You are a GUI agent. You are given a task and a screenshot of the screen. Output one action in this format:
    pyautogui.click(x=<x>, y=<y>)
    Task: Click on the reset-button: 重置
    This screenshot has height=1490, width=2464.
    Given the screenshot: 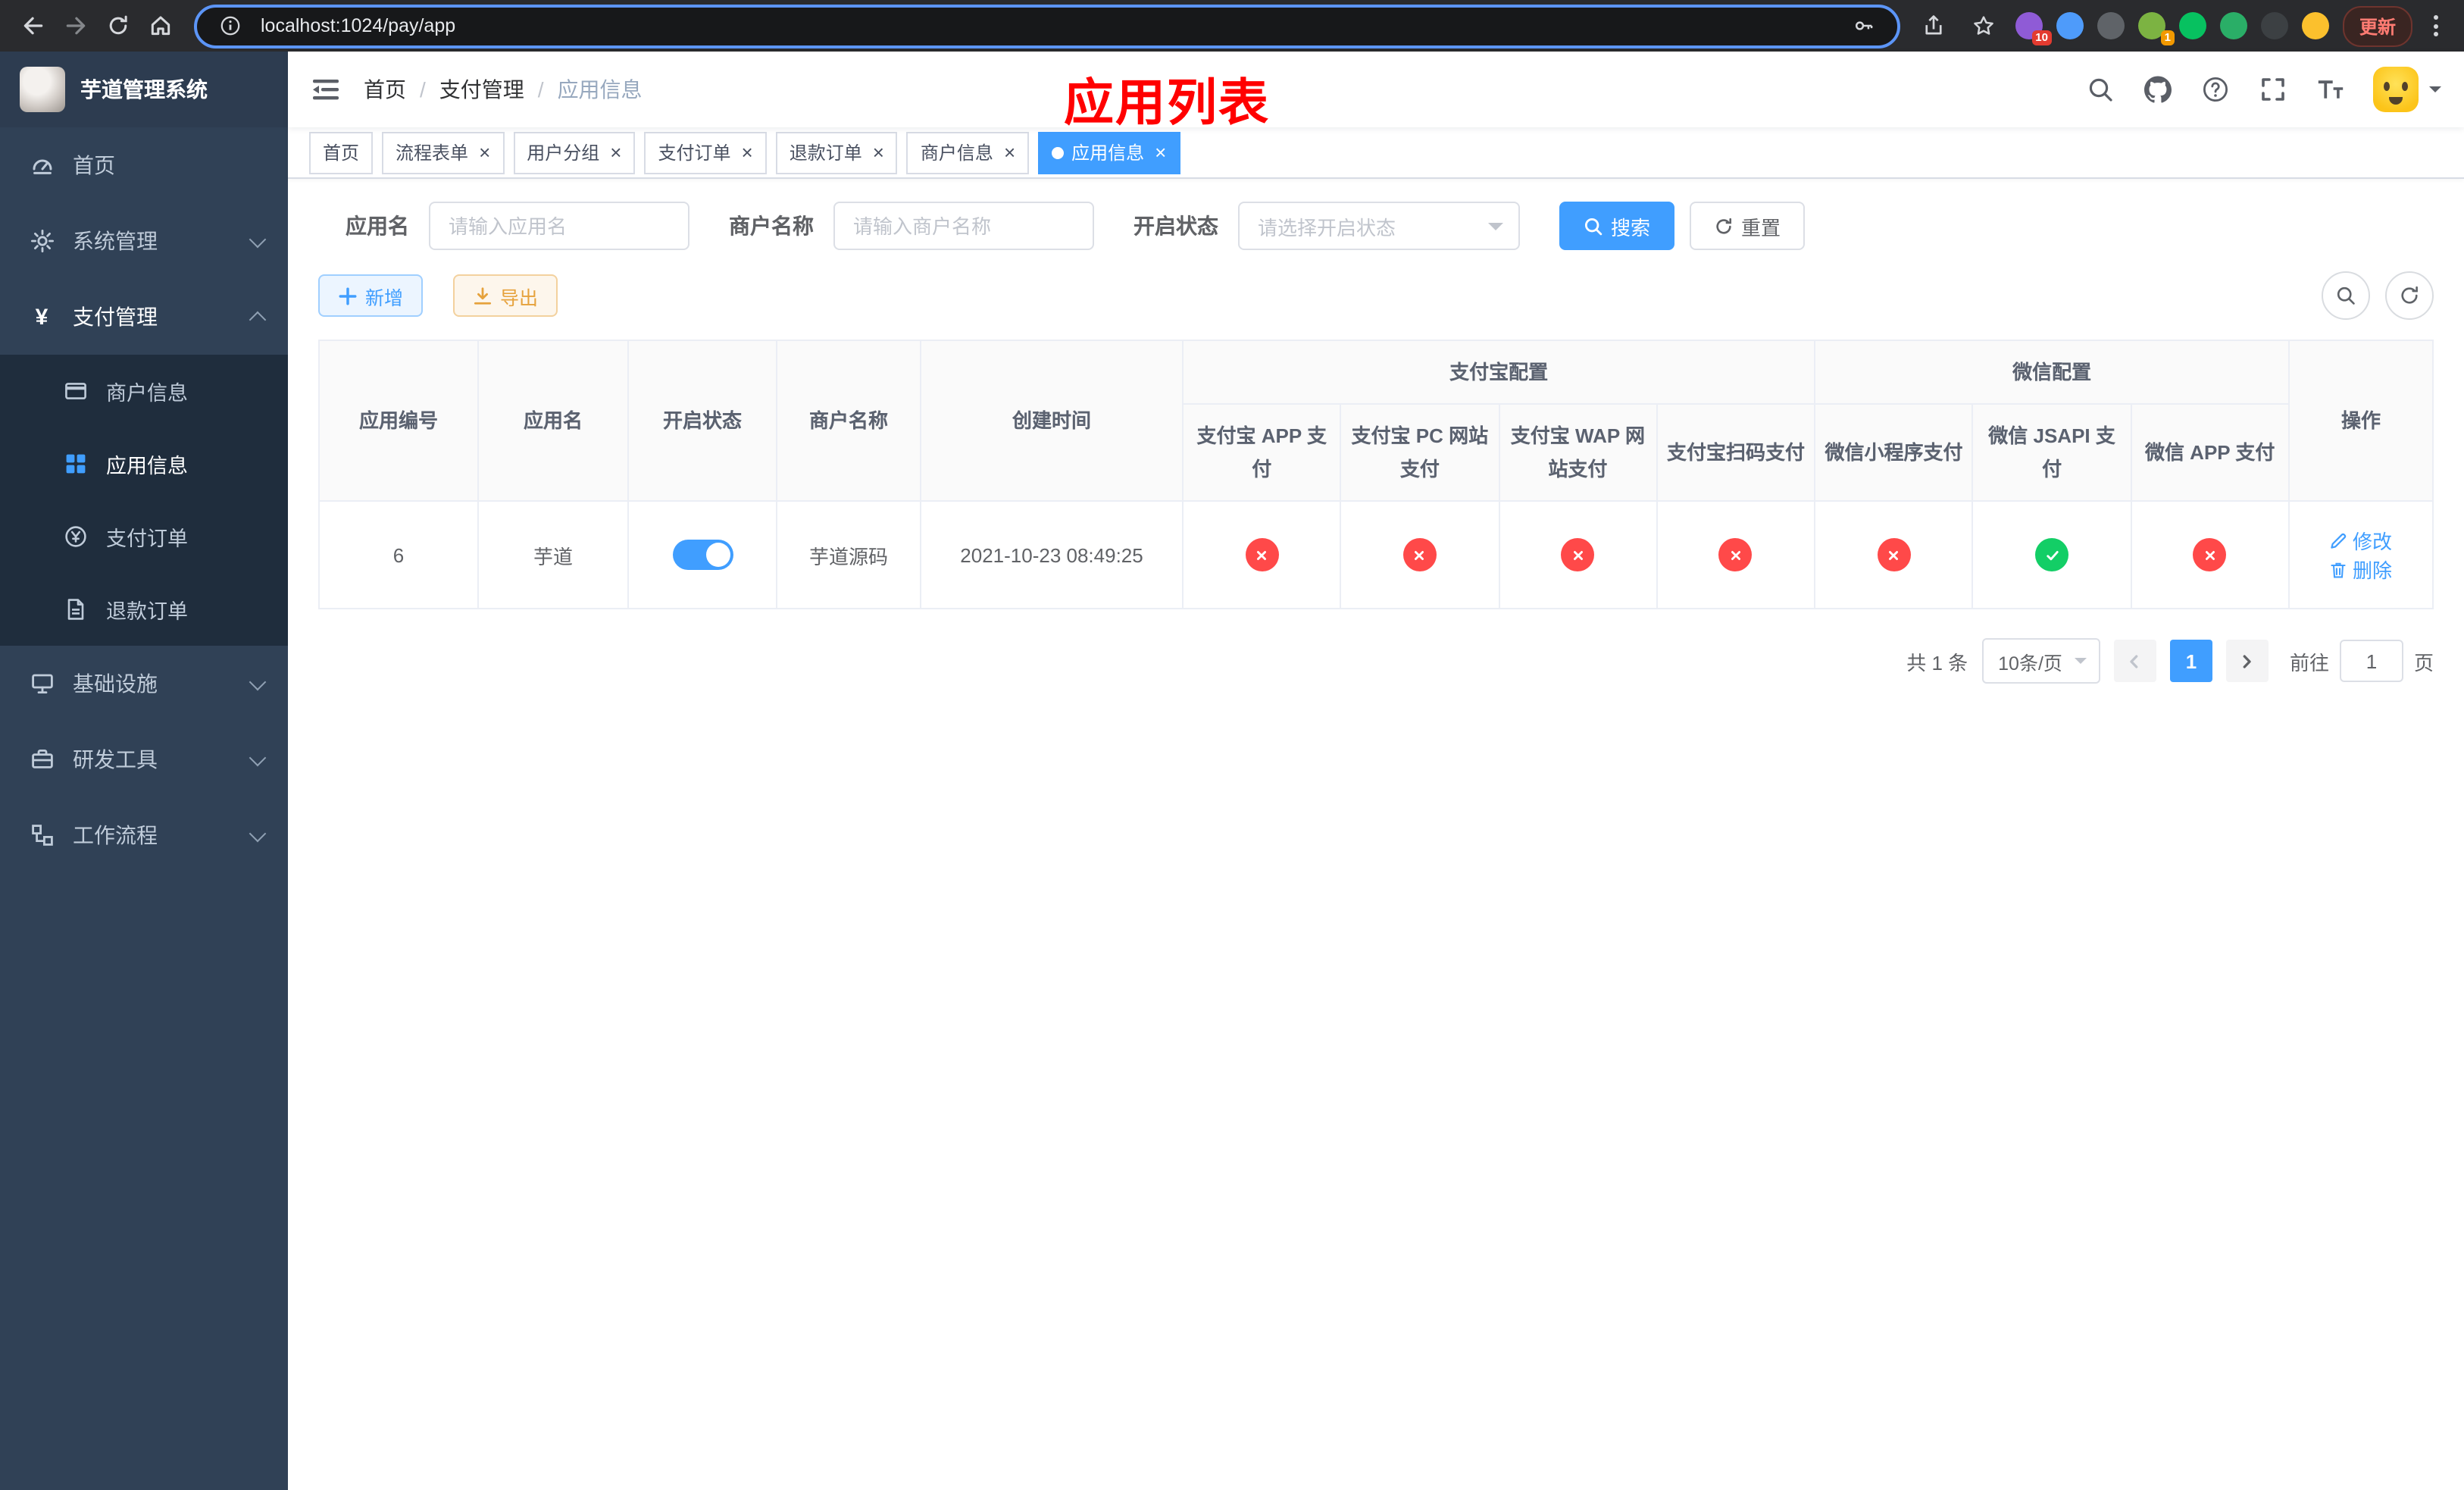 What is the action you would take?
    pyautogui.click(x=1748, y=226)
    